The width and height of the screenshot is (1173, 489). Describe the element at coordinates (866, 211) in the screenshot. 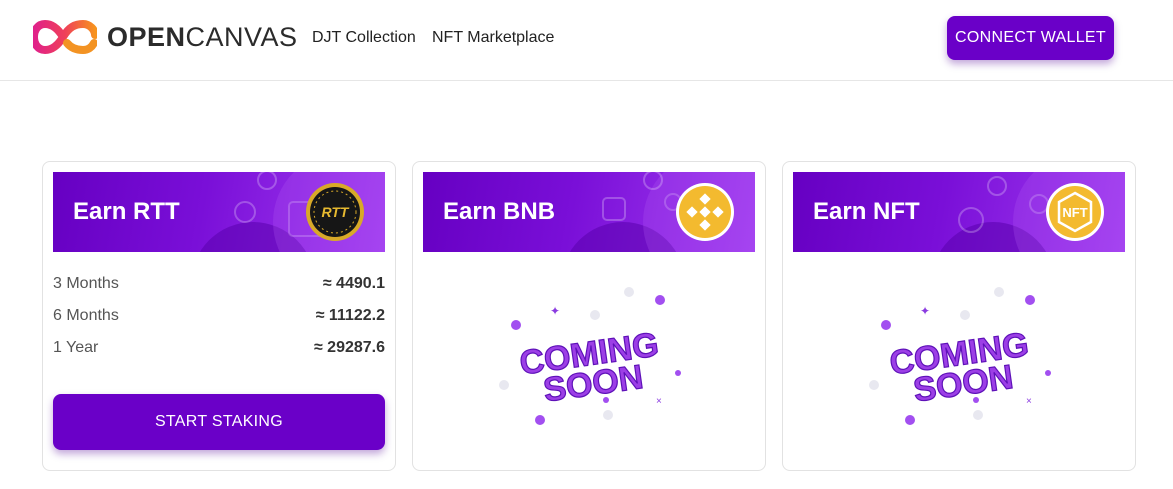

I see `card-title: Earn NFT` at that location.